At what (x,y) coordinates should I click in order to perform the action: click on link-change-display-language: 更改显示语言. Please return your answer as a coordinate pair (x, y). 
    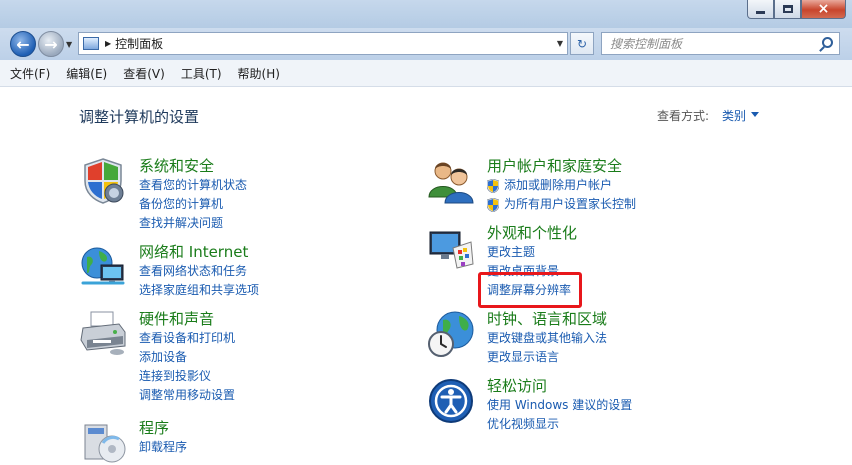
    Looking at the image, I should click on (547, 357).